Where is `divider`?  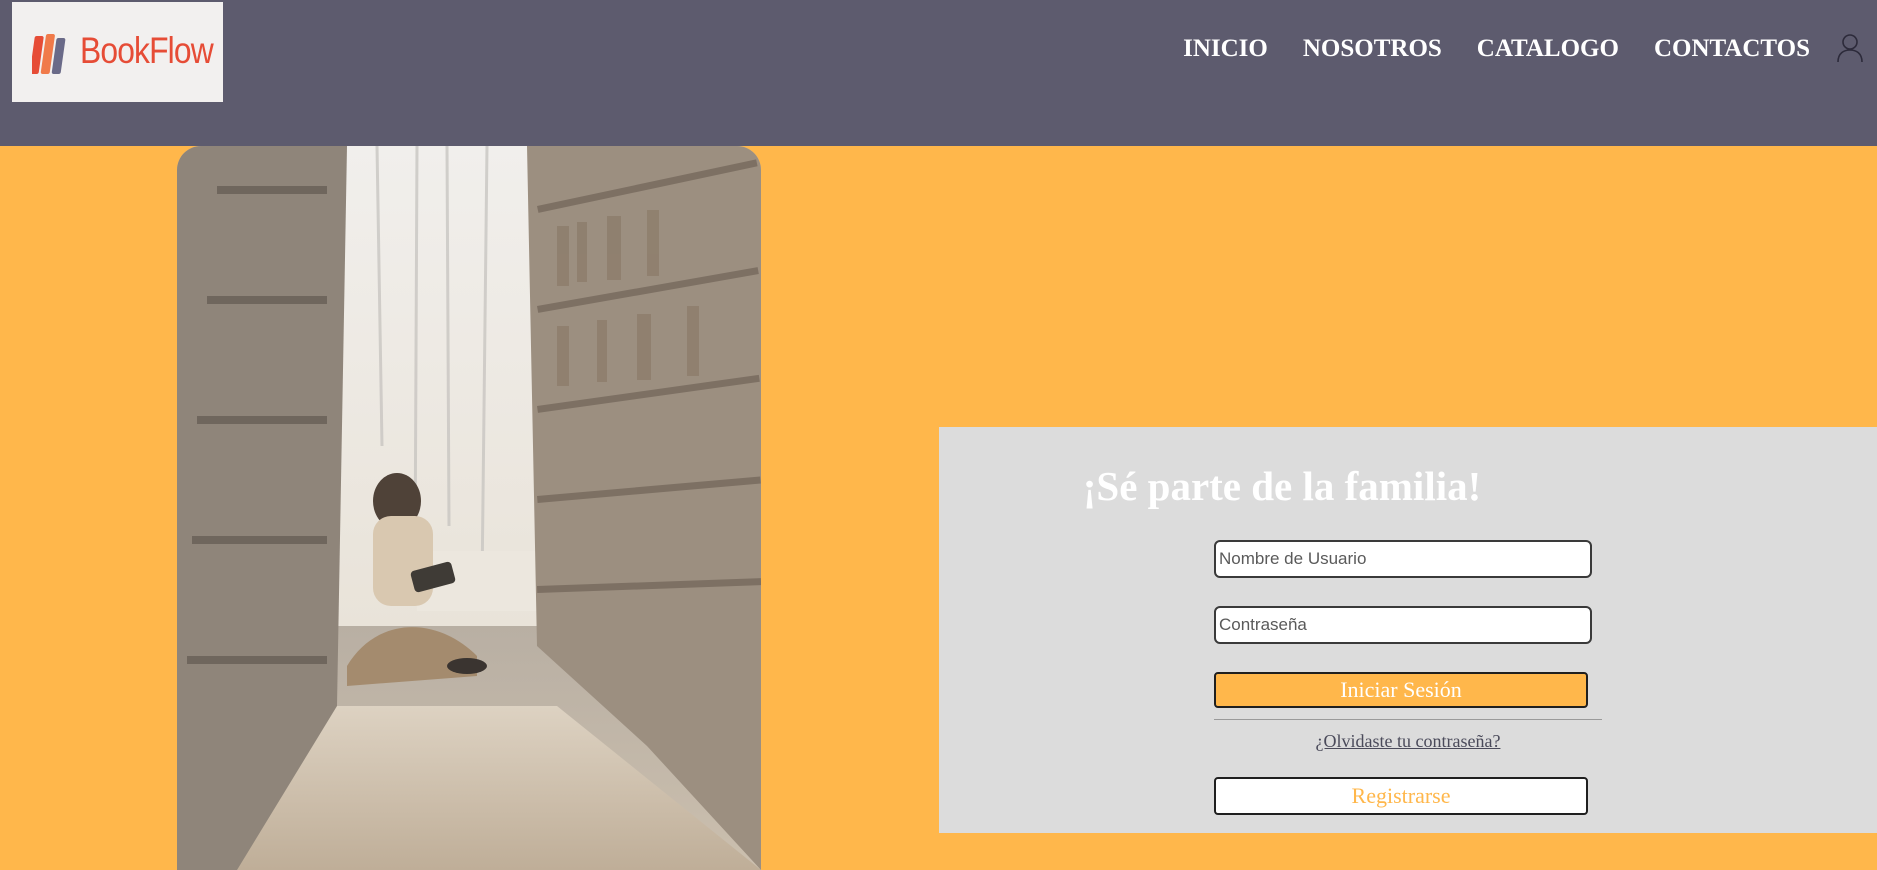 divider is located at coordinates (1408, 719).